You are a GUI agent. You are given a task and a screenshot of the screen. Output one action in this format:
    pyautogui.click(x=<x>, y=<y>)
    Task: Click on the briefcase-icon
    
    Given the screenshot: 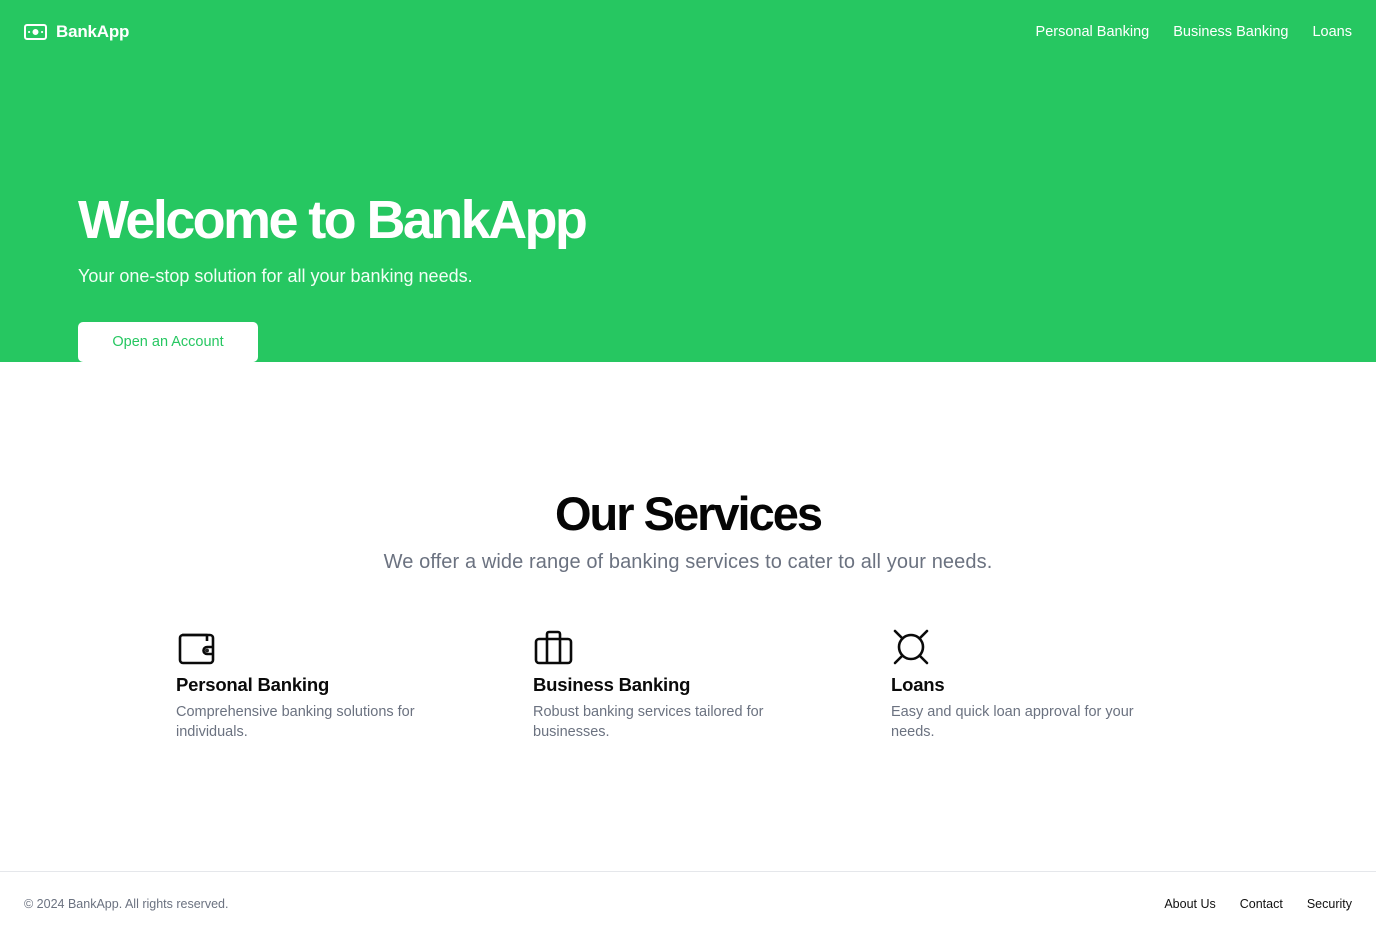 What is the action you would take?
    pyautogui.click(x=553, y=647)
    